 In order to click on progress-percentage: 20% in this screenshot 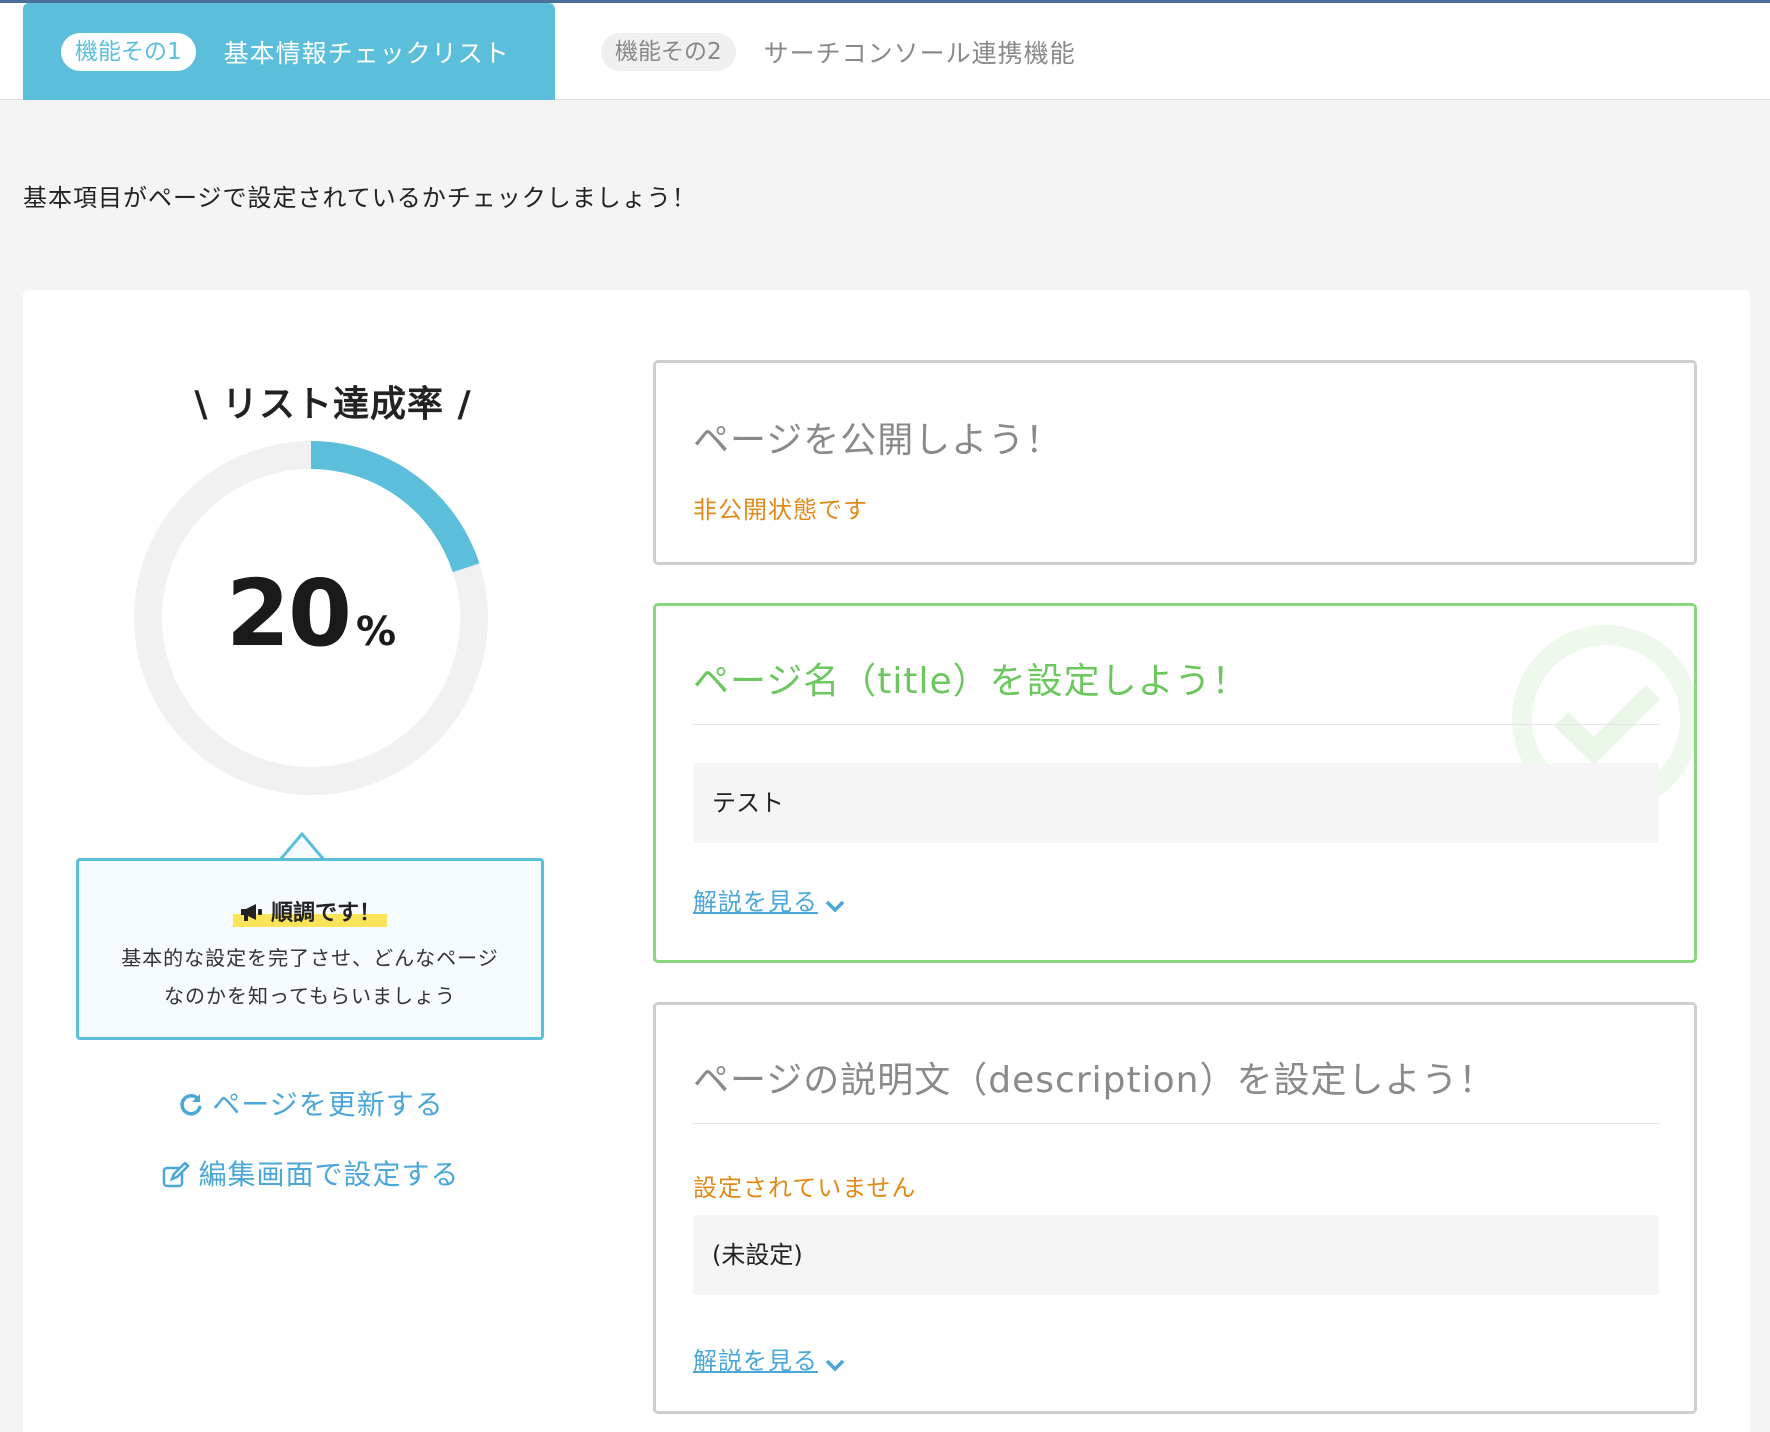, I will do `click(311, 613)`.